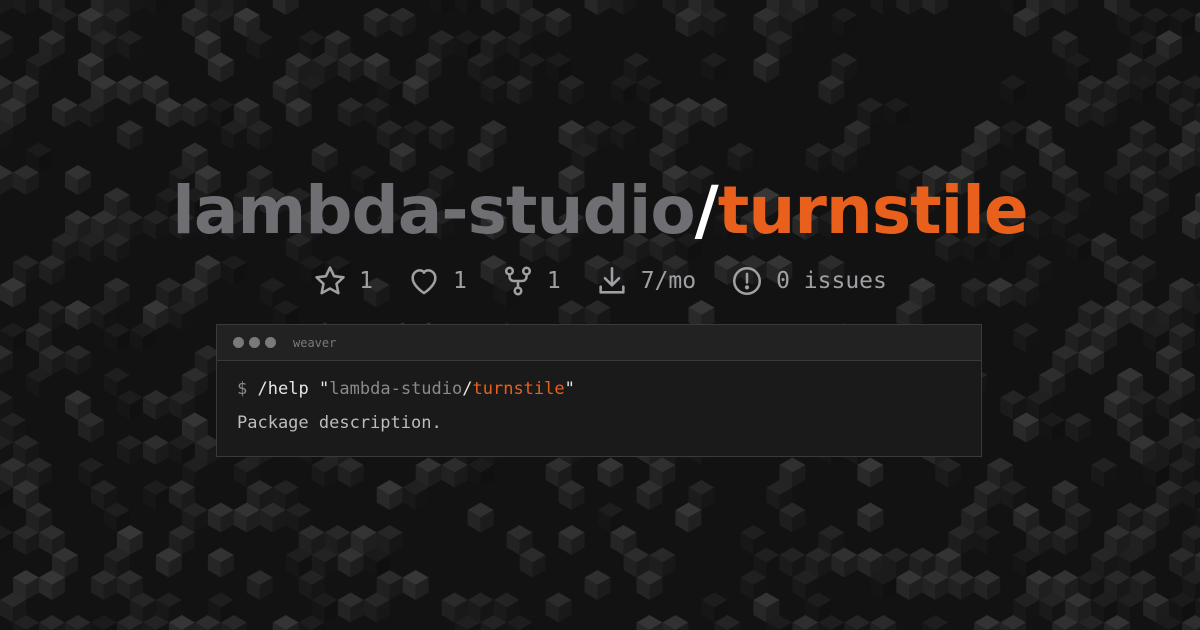 The width and height of the screenshot is (1200, 630). What do you see at coordinates (518, 281) in the screenshot?
I see `fork-icon` at bounding box center [518, 281].